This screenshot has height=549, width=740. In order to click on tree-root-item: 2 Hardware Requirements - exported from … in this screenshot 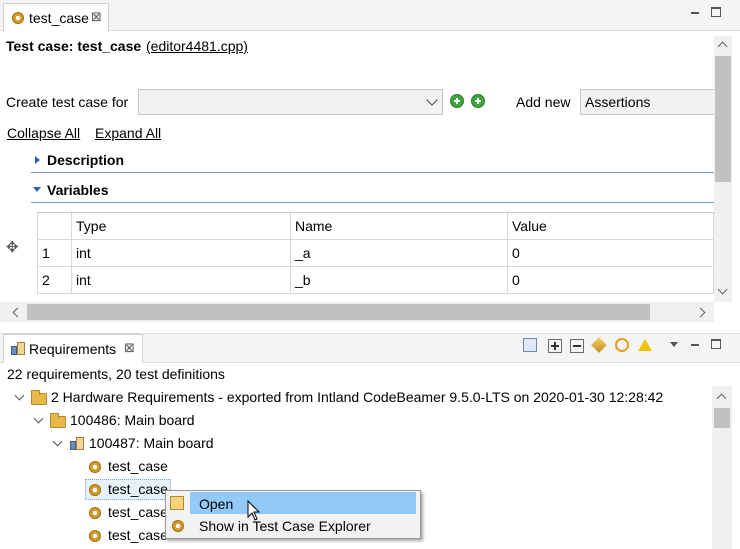, I will do `click(357, 397)`.